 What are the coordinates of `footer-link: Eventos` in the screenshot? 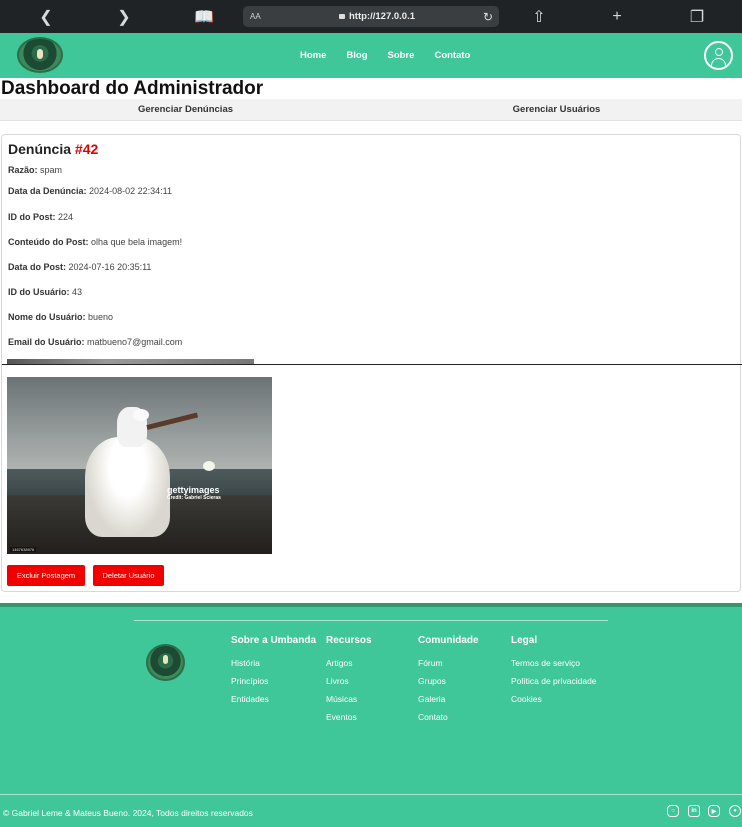 It's located at (349, 717).